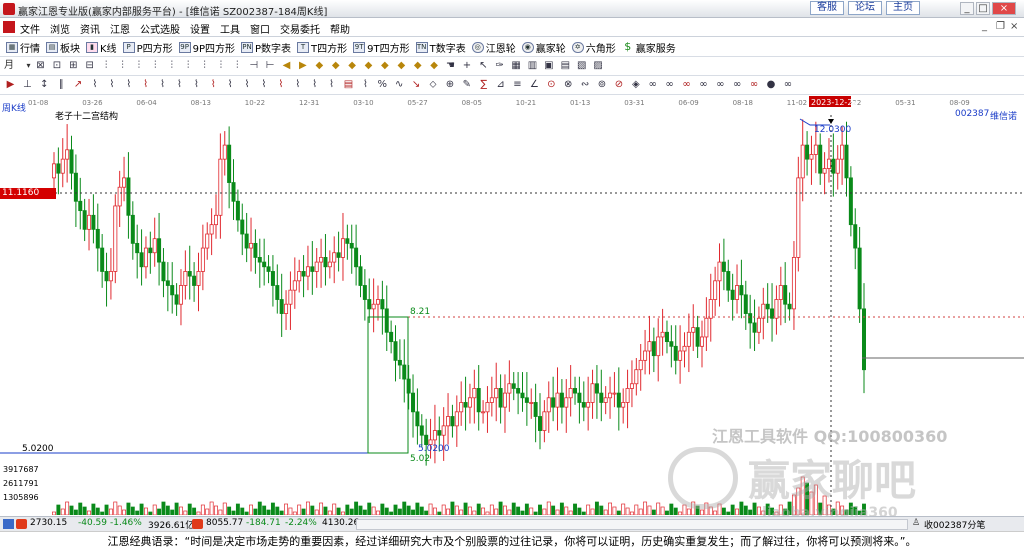 This screenshot has width=1024, height=551. What do you see at coordinates (967, 8) in the screenshot?
I see `minimize-icon: _` at bounding box center [967, 8].